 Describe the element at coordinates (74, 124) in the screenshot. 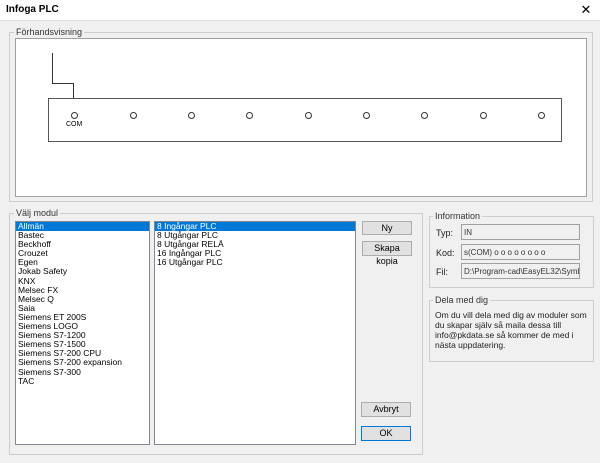

I see `com-label: COM` at that location.